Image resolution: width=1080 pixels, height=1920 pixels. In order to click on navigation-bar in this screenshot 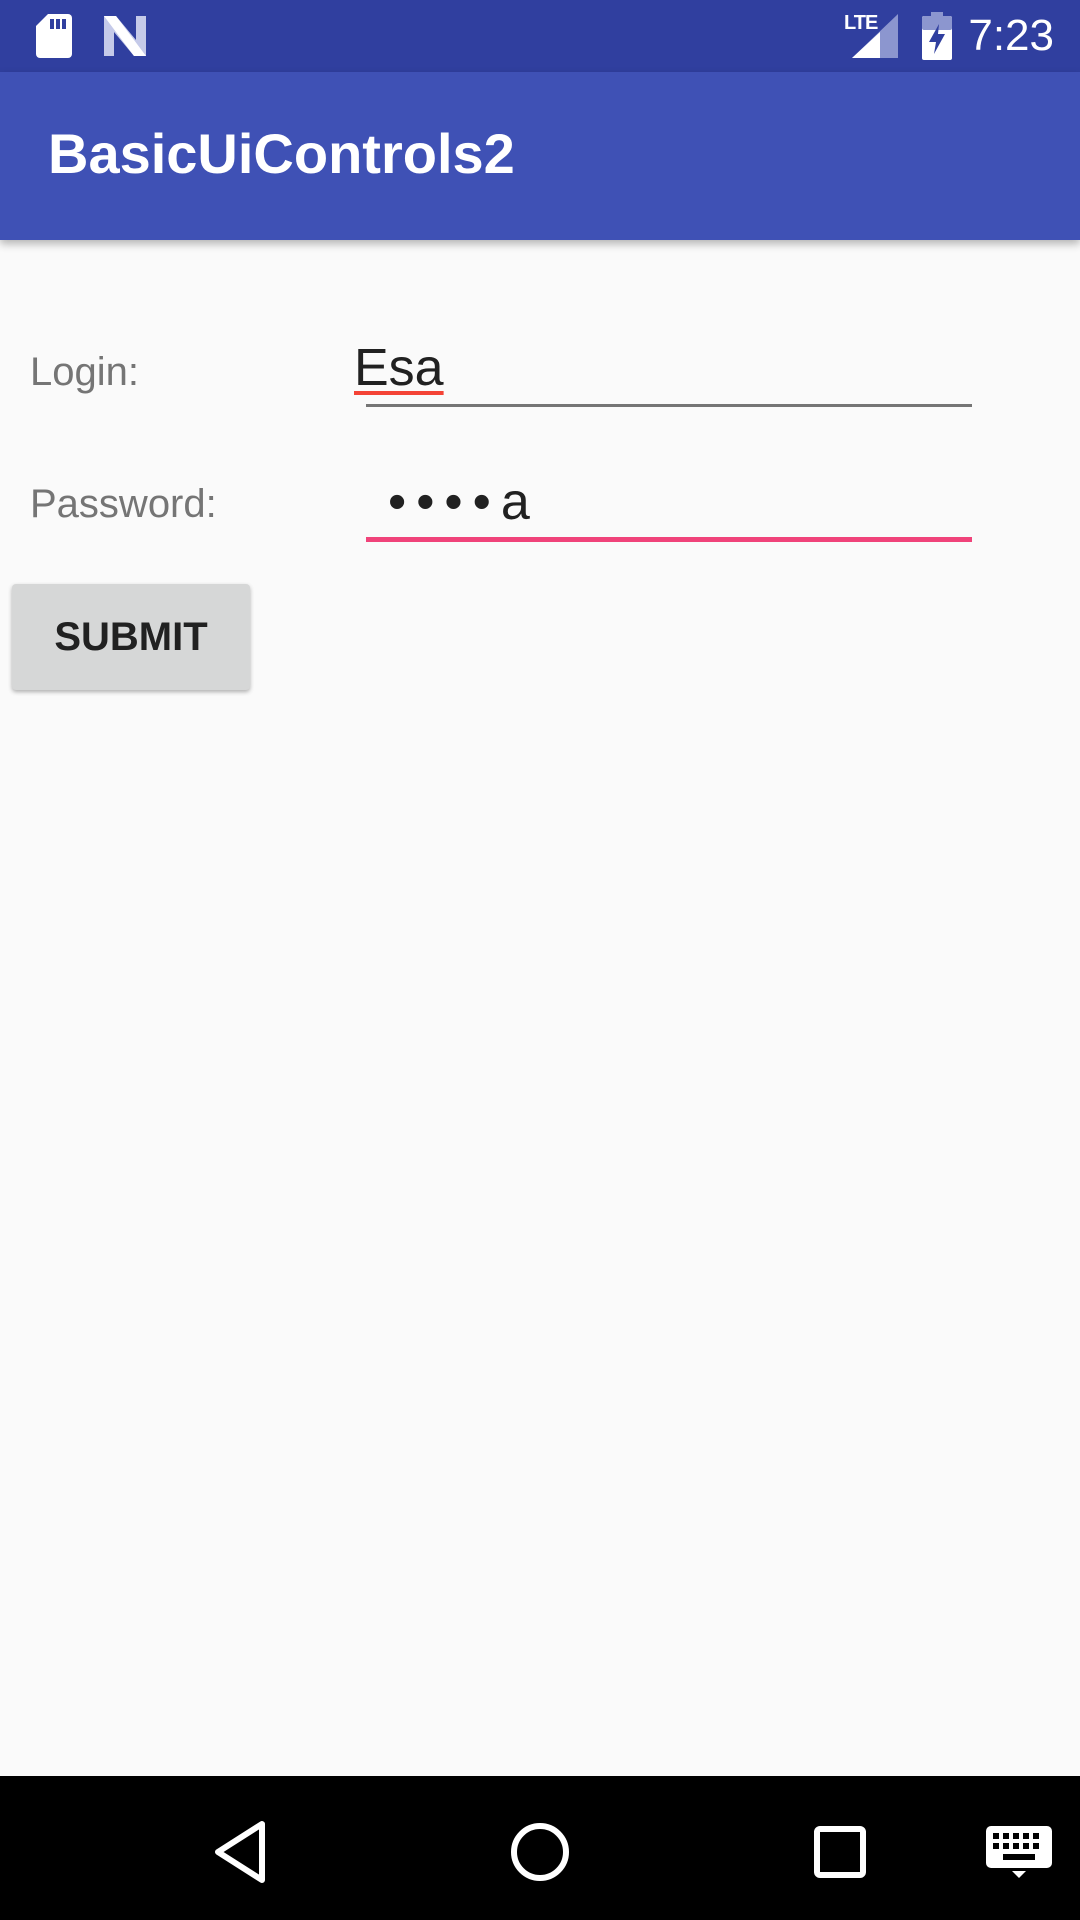, I will do `click(540, 1848)`.